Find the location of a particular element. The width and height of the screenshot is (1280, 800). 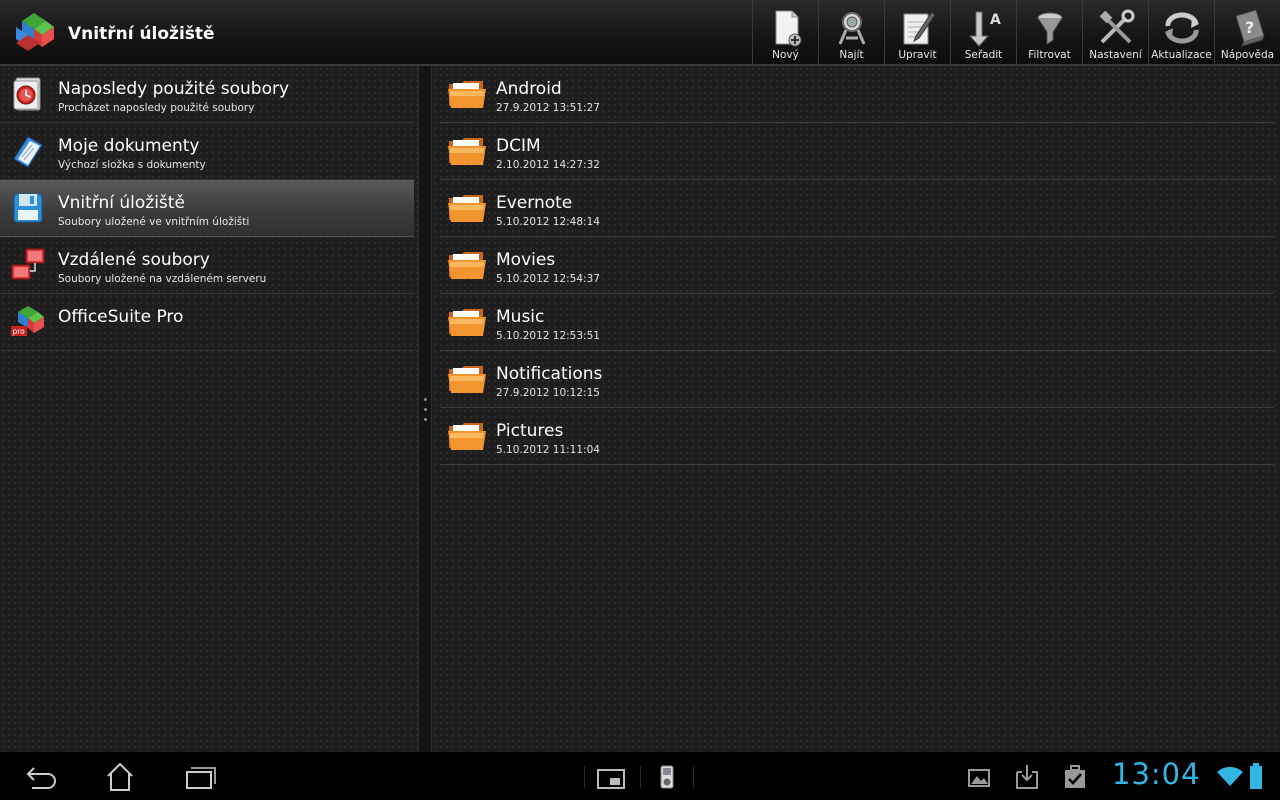

help-book-icon: ? is located at coordinates (1249, 28).